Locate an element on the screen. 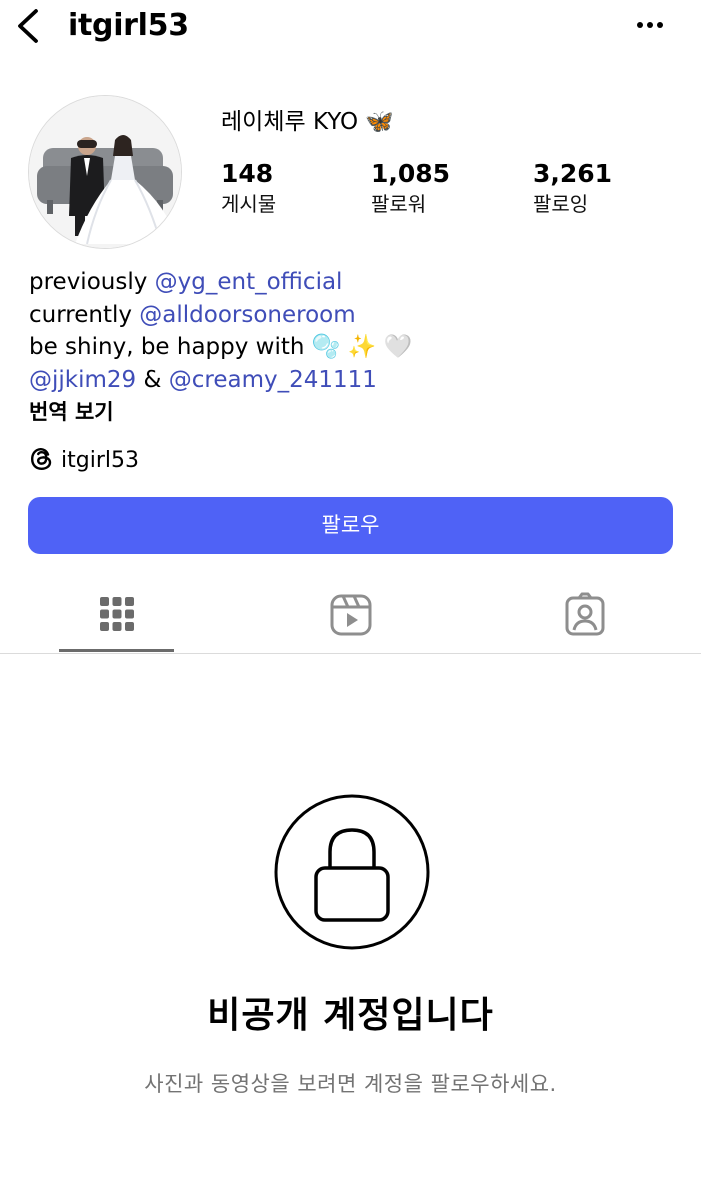 The height and width of the screenshot is (1200, 701). threads-link: itgirl53 is located at coordinates (84, 463).